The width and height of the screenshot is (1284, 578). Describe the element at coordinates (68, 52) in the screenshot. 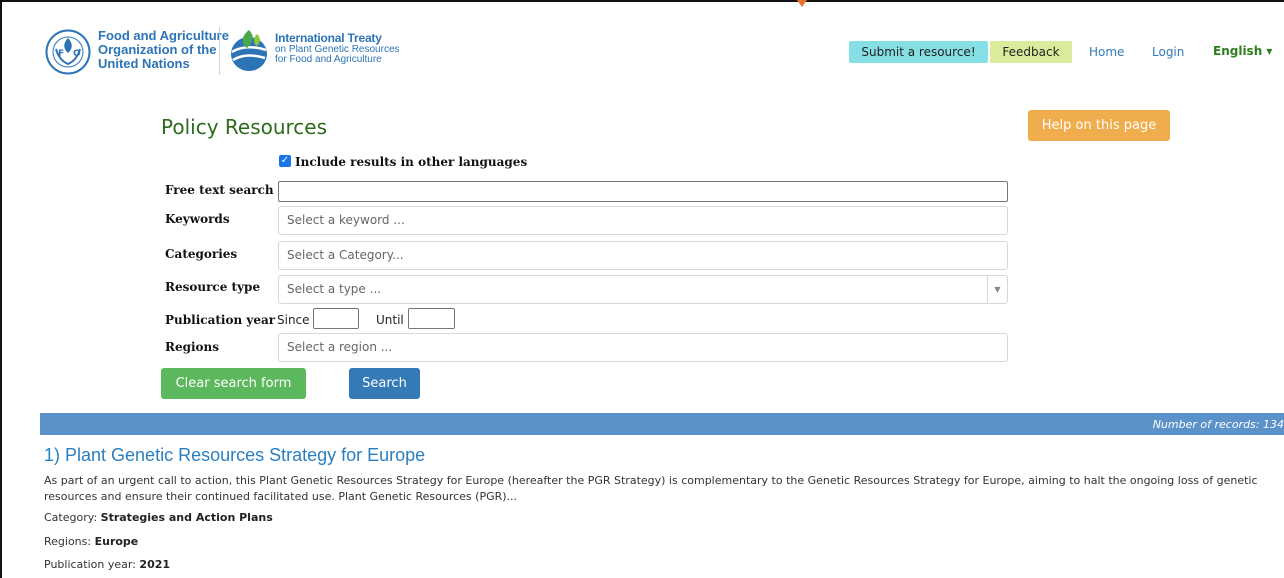

I see `fao-logo-icon: F O` at that location.